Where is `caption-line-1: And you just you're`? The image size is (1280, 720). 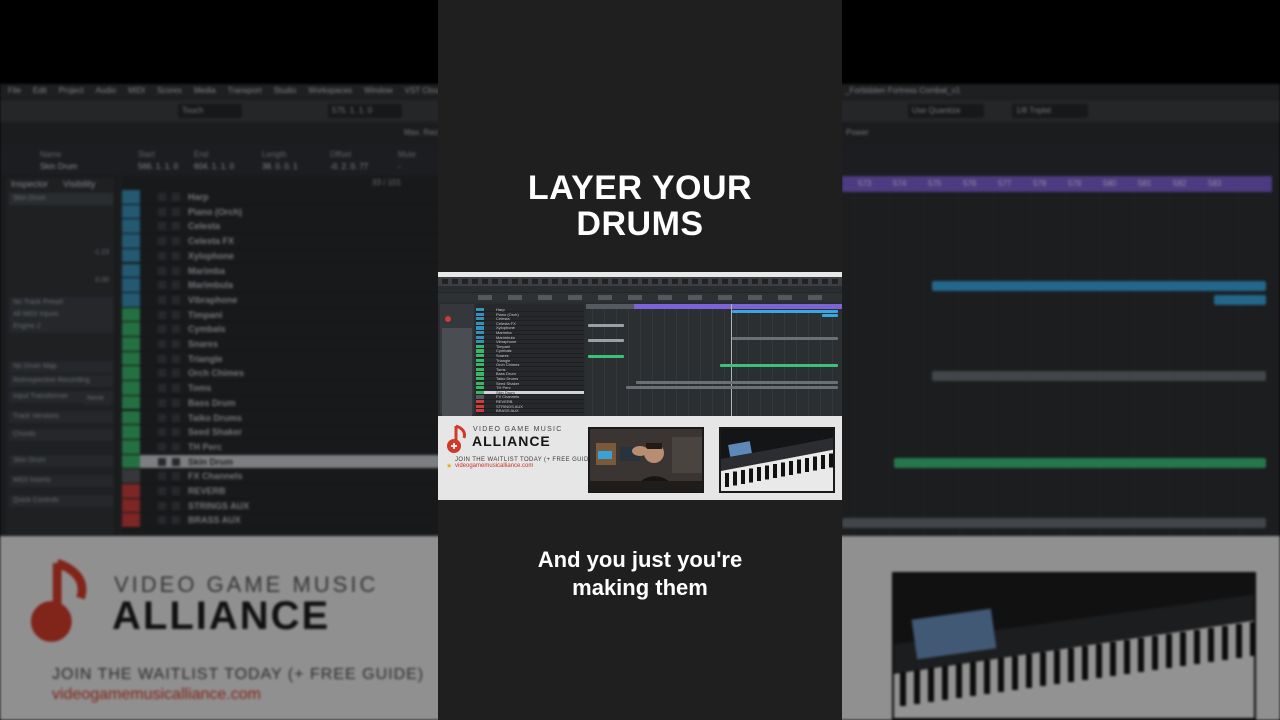
caption-line-1: And you just you're is located at coordinates (640, 559).